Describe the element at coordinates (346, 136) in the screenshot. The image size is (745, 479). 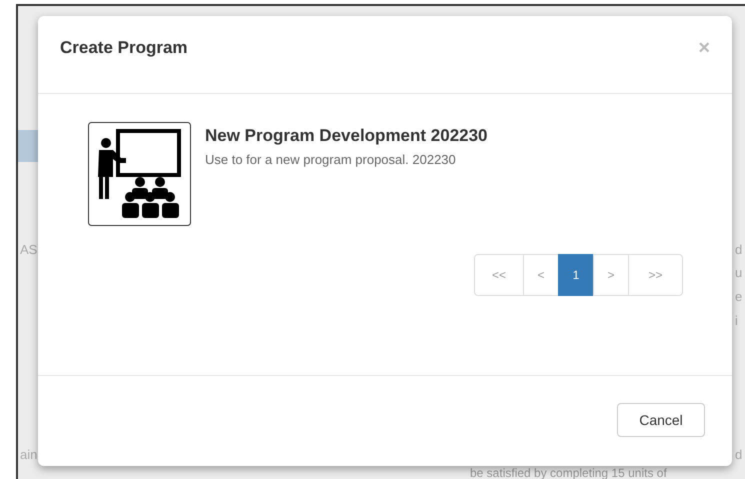
I see `program-title: New Program Development 202230` at that location.